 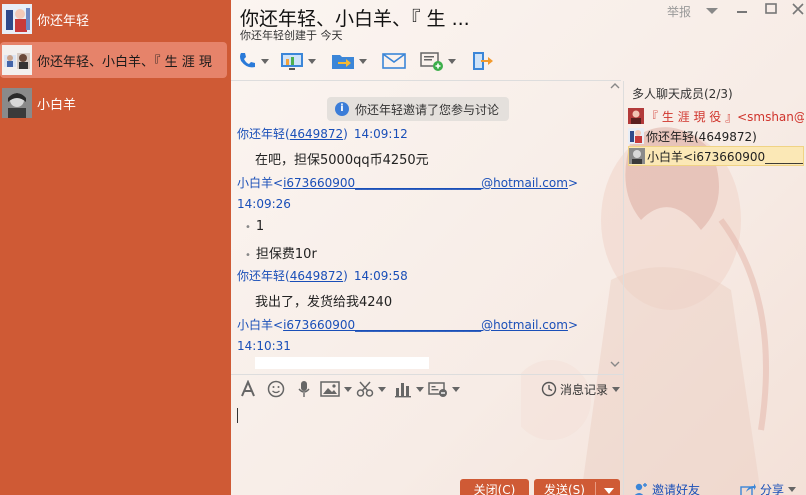 What do you see at coordinates (615, 86) in the screenshot?
I see `scroll-up-icon` at bounding box center [615, 86].